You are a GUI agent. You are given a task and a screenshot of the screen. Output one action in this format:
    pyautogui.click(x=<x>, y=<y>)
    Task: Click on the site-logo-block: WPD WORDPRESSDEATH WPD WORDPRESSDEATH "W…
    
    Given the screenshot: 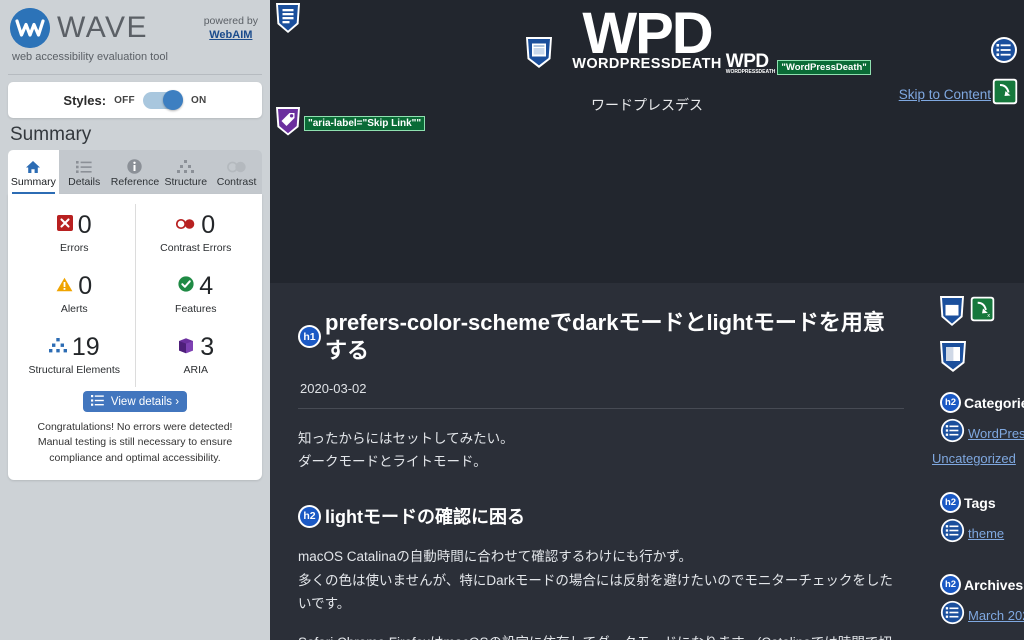 What is the action you would take?
    pyautogui.click(x=647, y=57)
    